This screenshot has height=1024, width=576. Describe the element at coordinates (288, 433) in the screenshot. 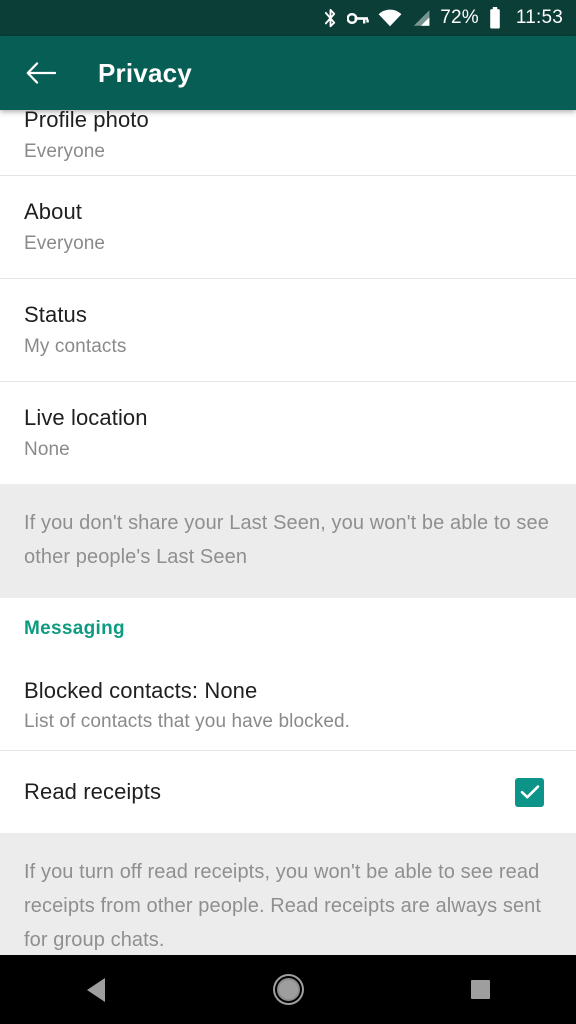

I see `setting-row-live-location: Live location None` at that location.